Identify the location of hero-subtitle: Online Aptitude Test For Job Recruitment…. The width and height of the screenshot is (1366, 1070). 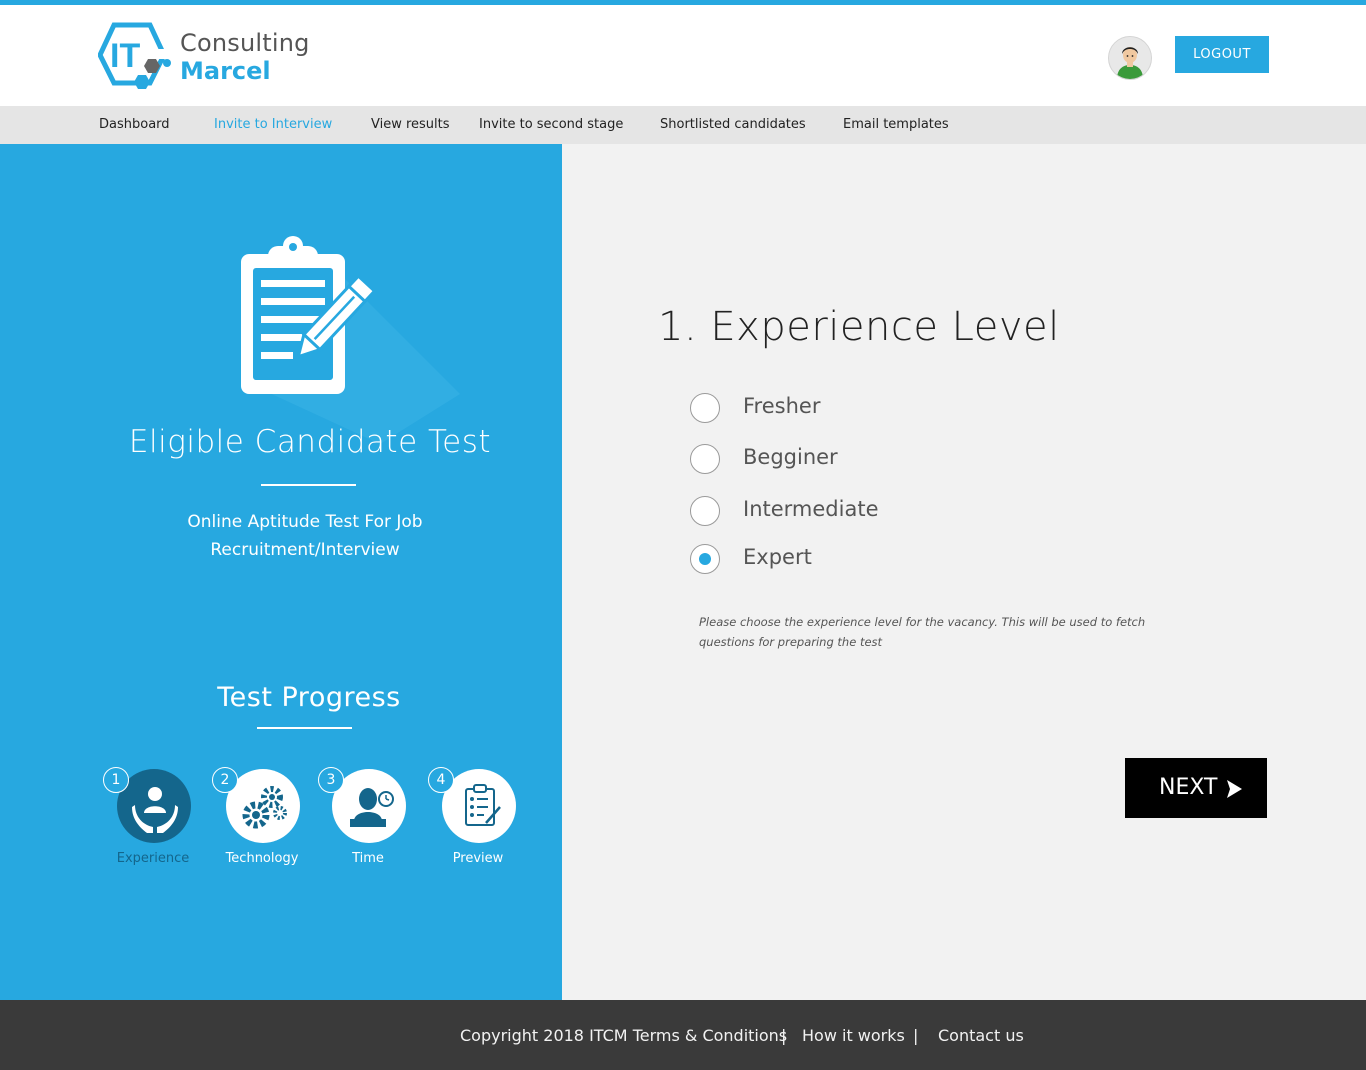
(305, 536).